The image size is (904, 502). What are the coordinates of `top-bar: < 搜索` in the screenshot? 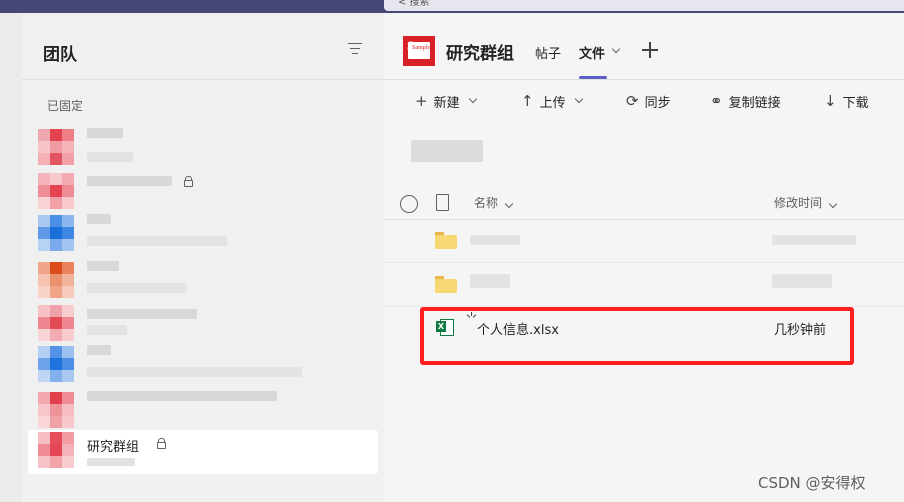 It's located at (452, 6).